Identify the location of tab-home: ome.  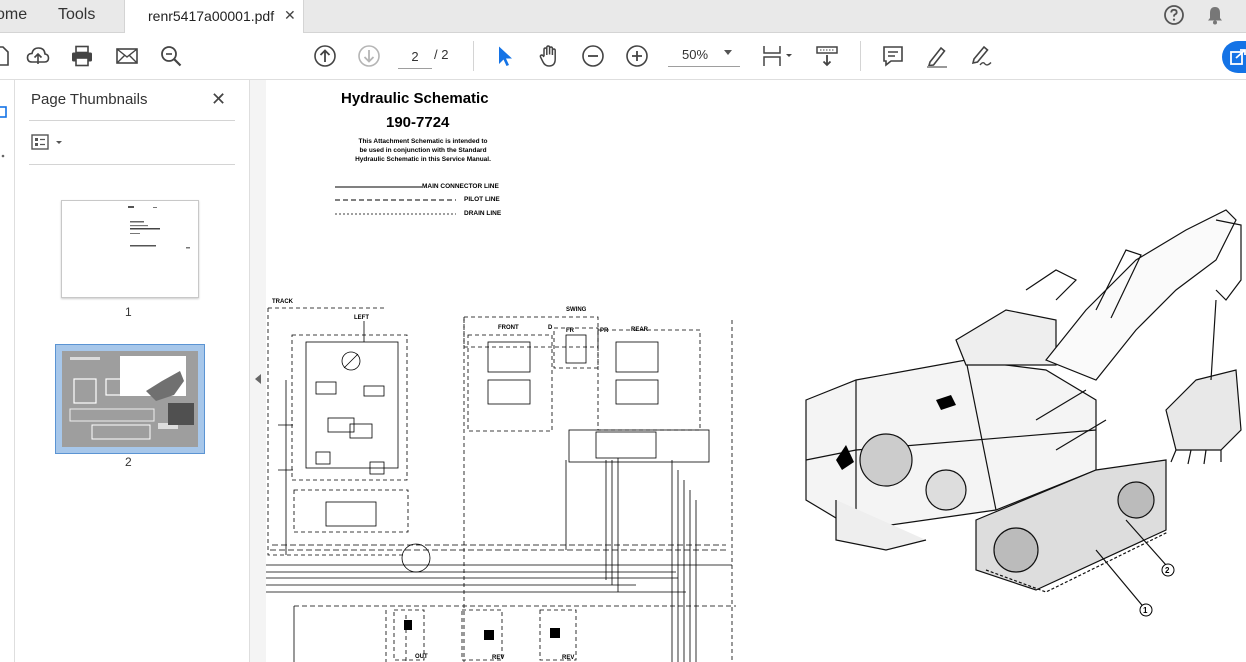
(13, 15).